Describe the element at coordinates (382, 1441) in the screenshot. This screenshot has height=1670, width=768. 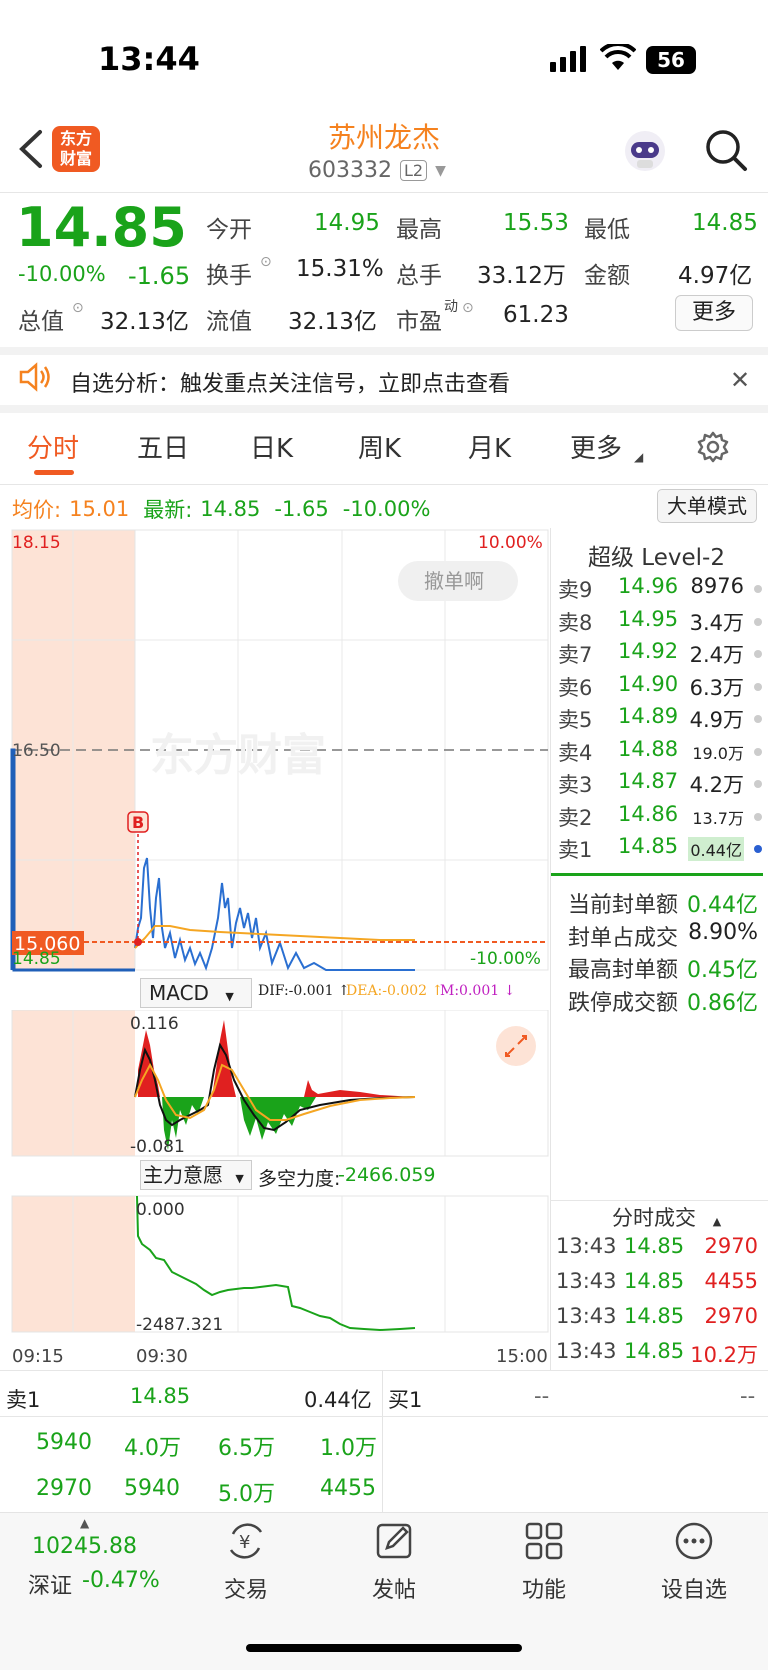
I see `bottom-divider-v` at that location.